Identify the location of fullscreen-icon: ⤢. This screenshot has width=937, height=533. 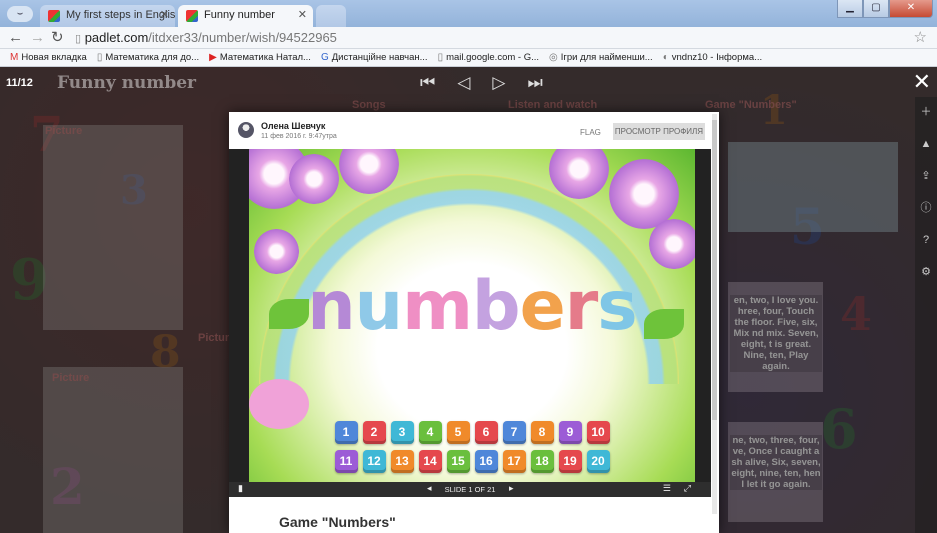
(687, 488).